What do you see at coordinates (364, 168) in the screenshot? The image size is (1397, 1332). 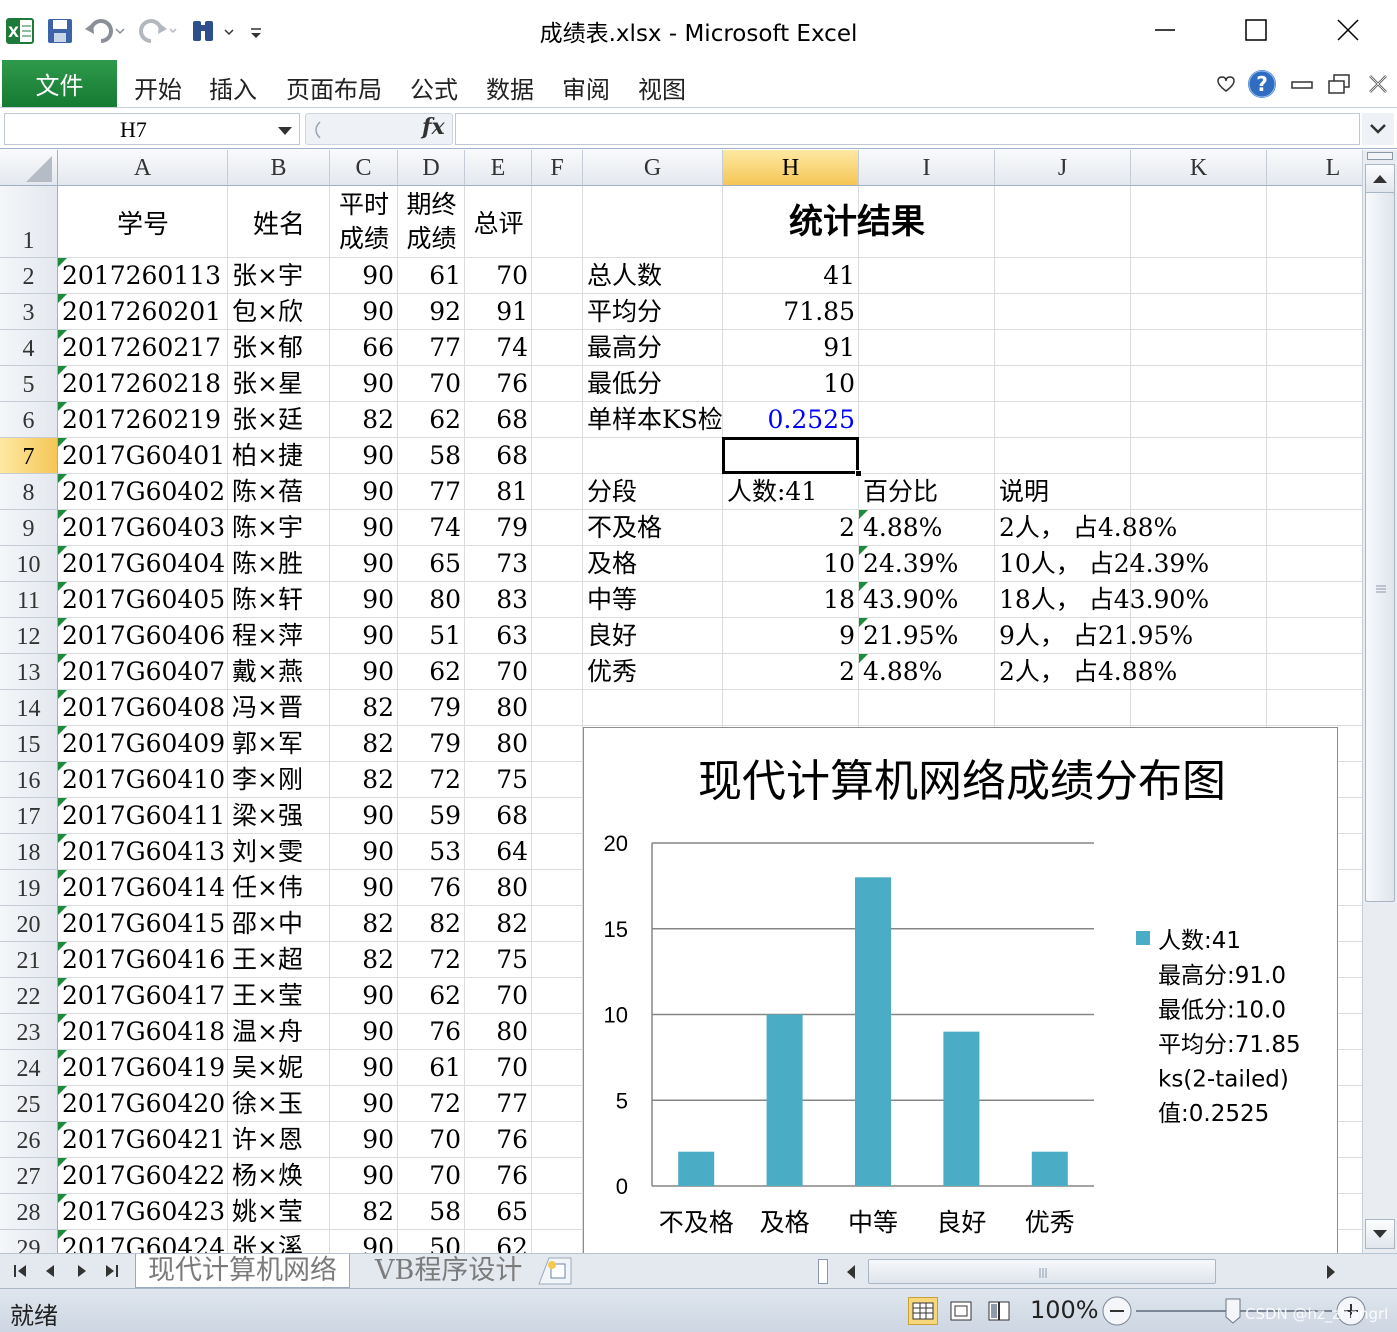 I see `column-header-c: C` at bounding box center [364, 168].